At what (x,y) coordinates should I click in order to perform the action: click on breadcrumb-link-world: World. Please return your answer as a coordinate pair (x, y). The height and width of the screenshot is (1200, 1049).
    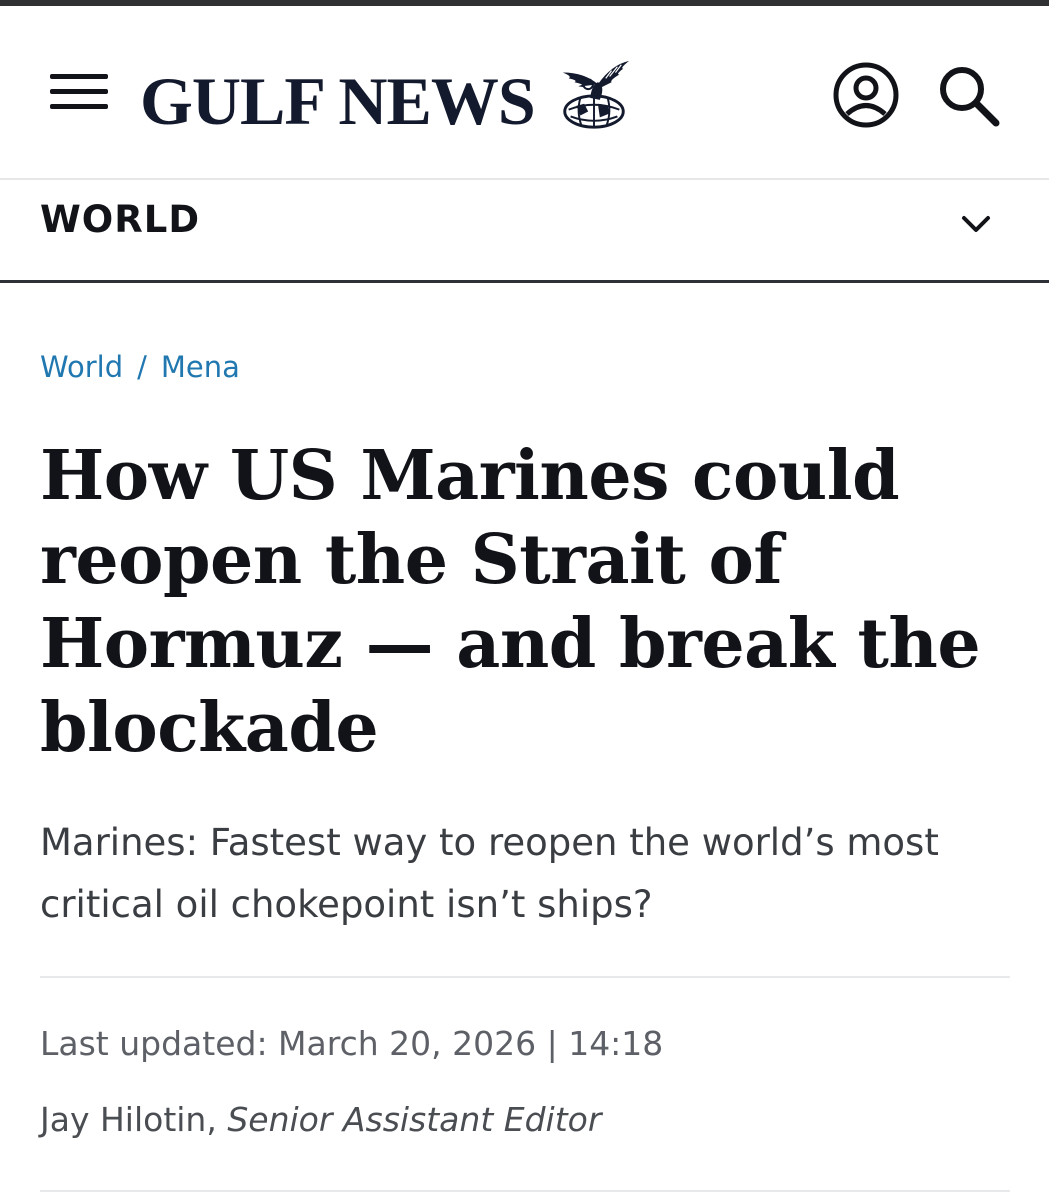
    Looking at the image, I should click on (81, 367).